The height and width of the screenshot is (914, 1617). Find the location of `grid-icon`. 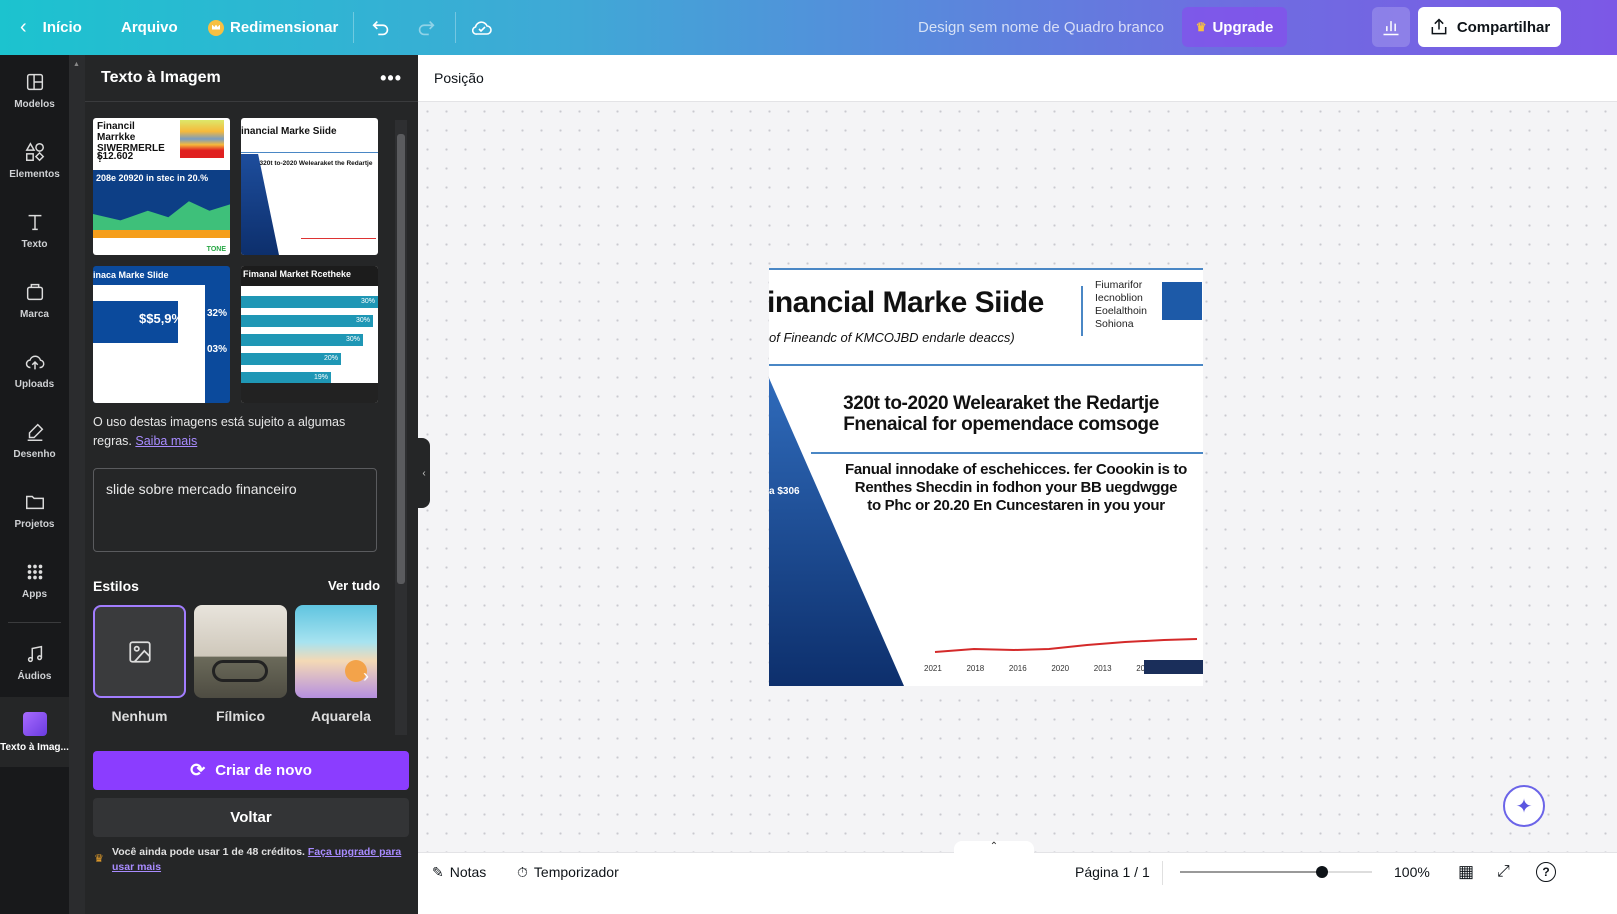

grid-icon is located at coordinates (34, 571).